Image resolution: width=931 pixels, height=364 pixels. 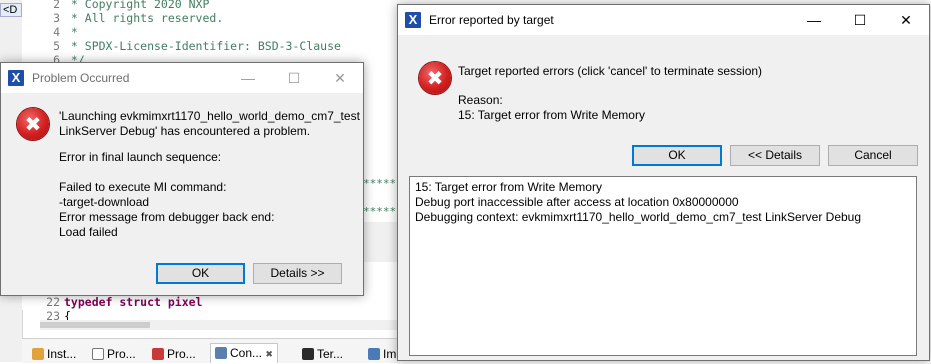 What do you see at coordinates (381, 242) in the screenshot?
I see `editor-gutter-band` at bounding box center [381, 242].